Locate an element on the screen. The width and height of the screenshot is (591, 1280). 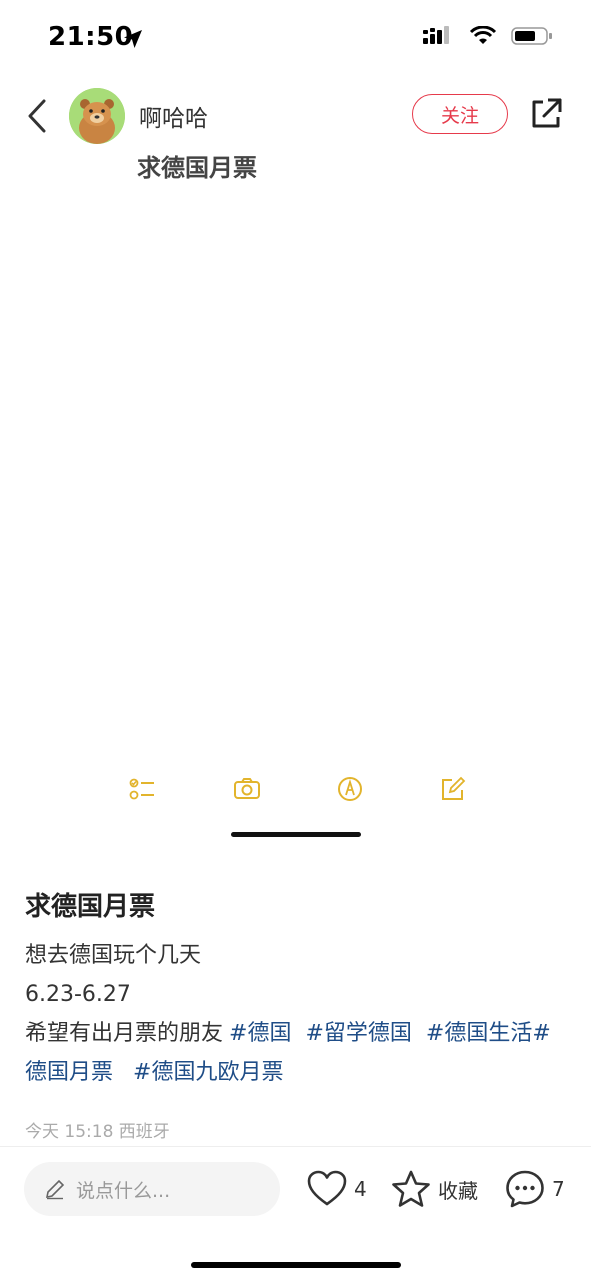
status-icons is located at coordinates (488, 36).